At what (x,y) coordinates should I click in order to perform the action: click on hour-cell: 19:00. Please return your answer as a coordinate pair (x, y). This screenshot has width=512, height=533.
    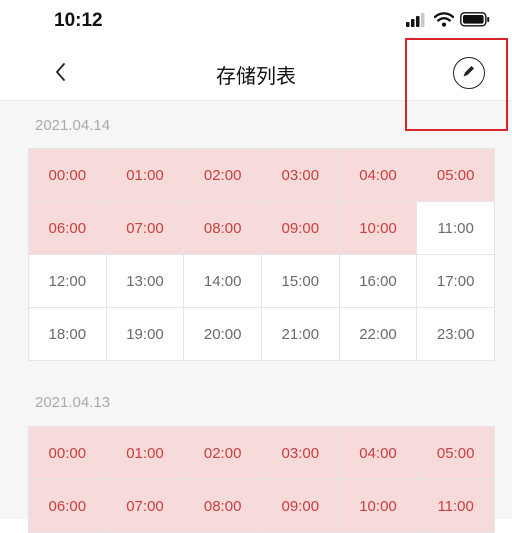
    Looking at the image, I should click on (145, 334).